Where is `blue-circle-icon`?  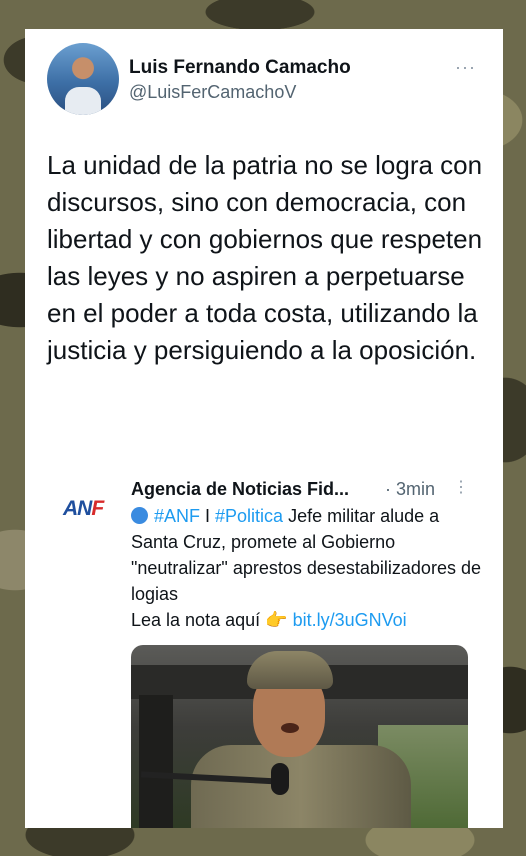
blue-circle-icon is located at coordinates (139, 515).